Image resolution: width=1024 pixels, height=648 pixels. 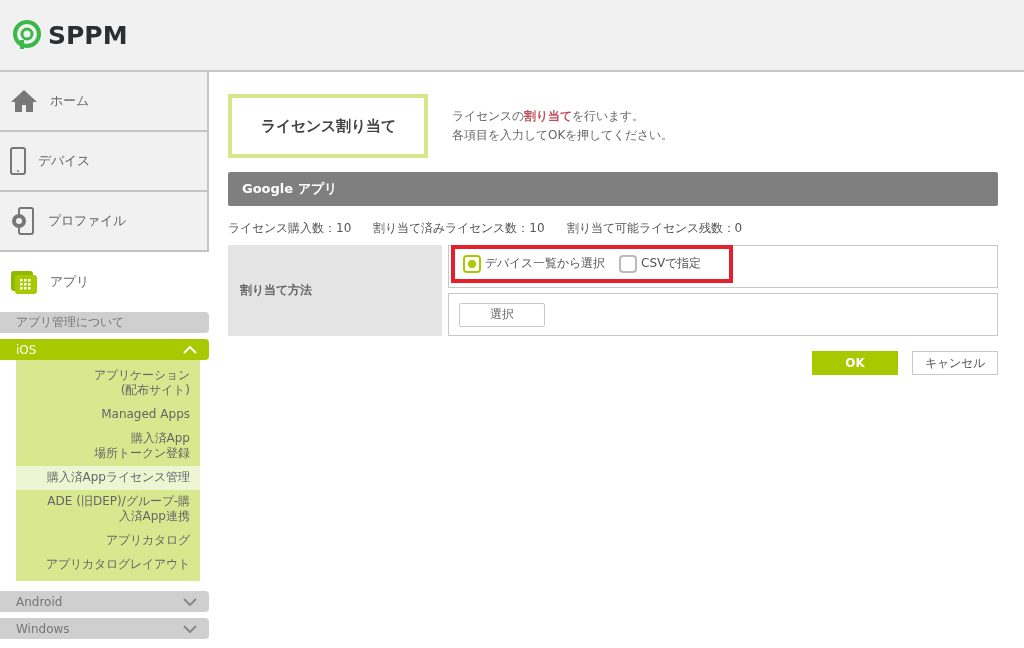 I want to click on nav-item: デバイス, so click(x=104, y=162).